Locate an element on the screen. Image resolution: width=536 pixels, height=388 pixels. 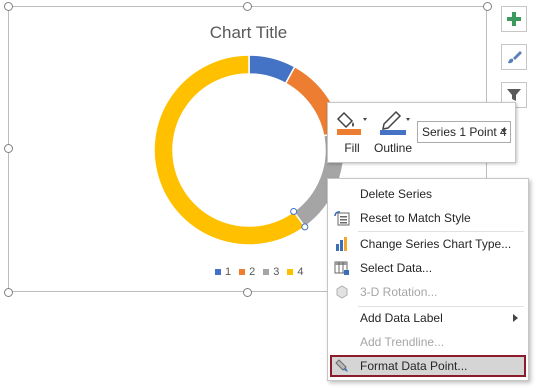
delete-series-icon is located at coordinates (342, 194).